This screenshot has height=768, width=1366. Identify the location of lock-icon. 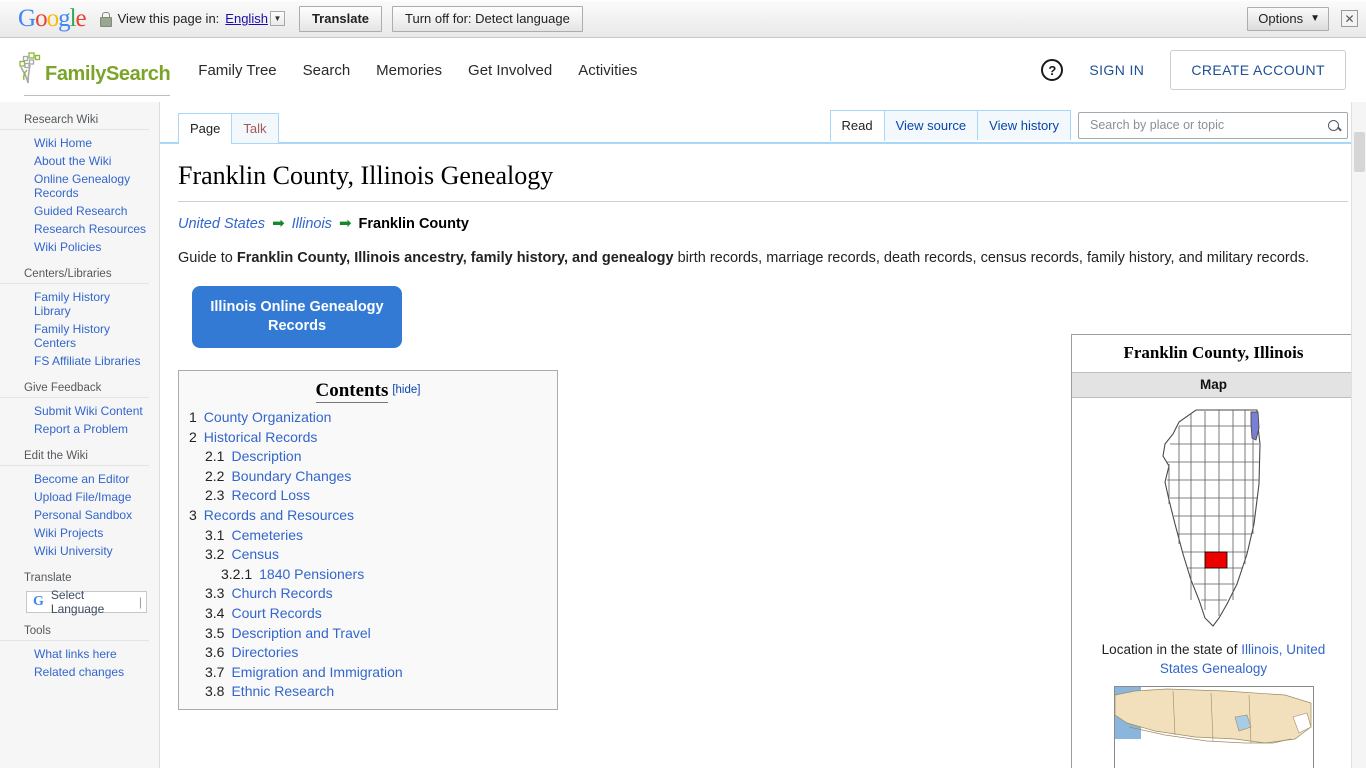
(105, 19).